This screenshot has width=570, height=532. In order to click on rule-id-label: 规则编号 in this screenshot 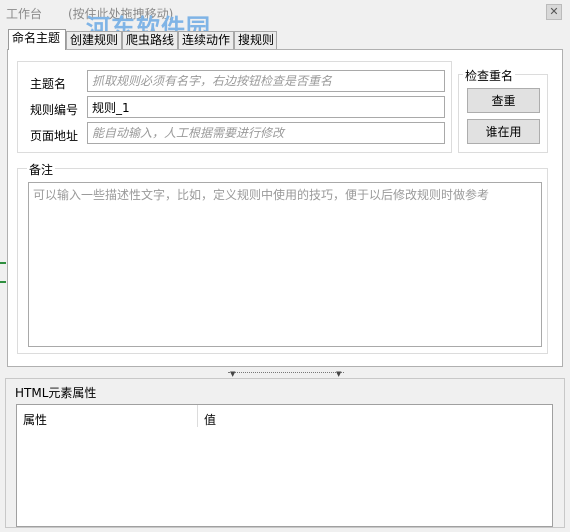, I will do `click(54, 110)`.